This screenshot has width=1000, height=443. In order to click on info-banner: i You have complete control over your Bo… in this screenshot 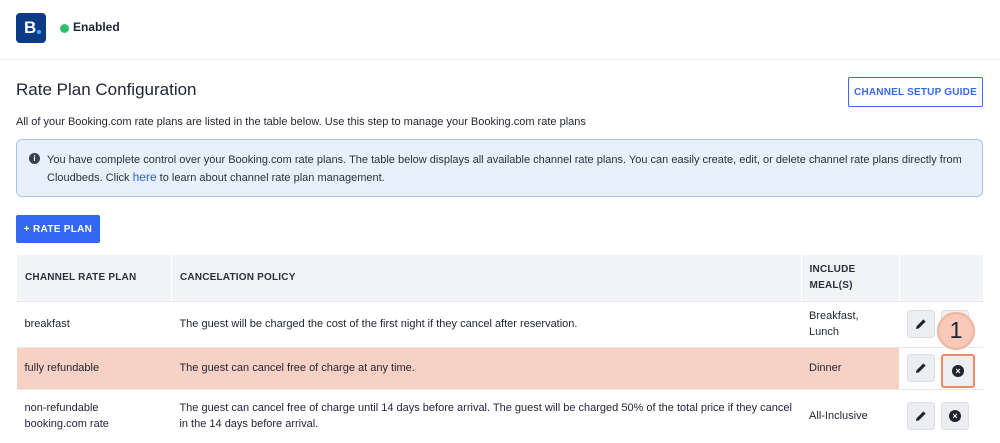, I will do `click(499, 168)`.